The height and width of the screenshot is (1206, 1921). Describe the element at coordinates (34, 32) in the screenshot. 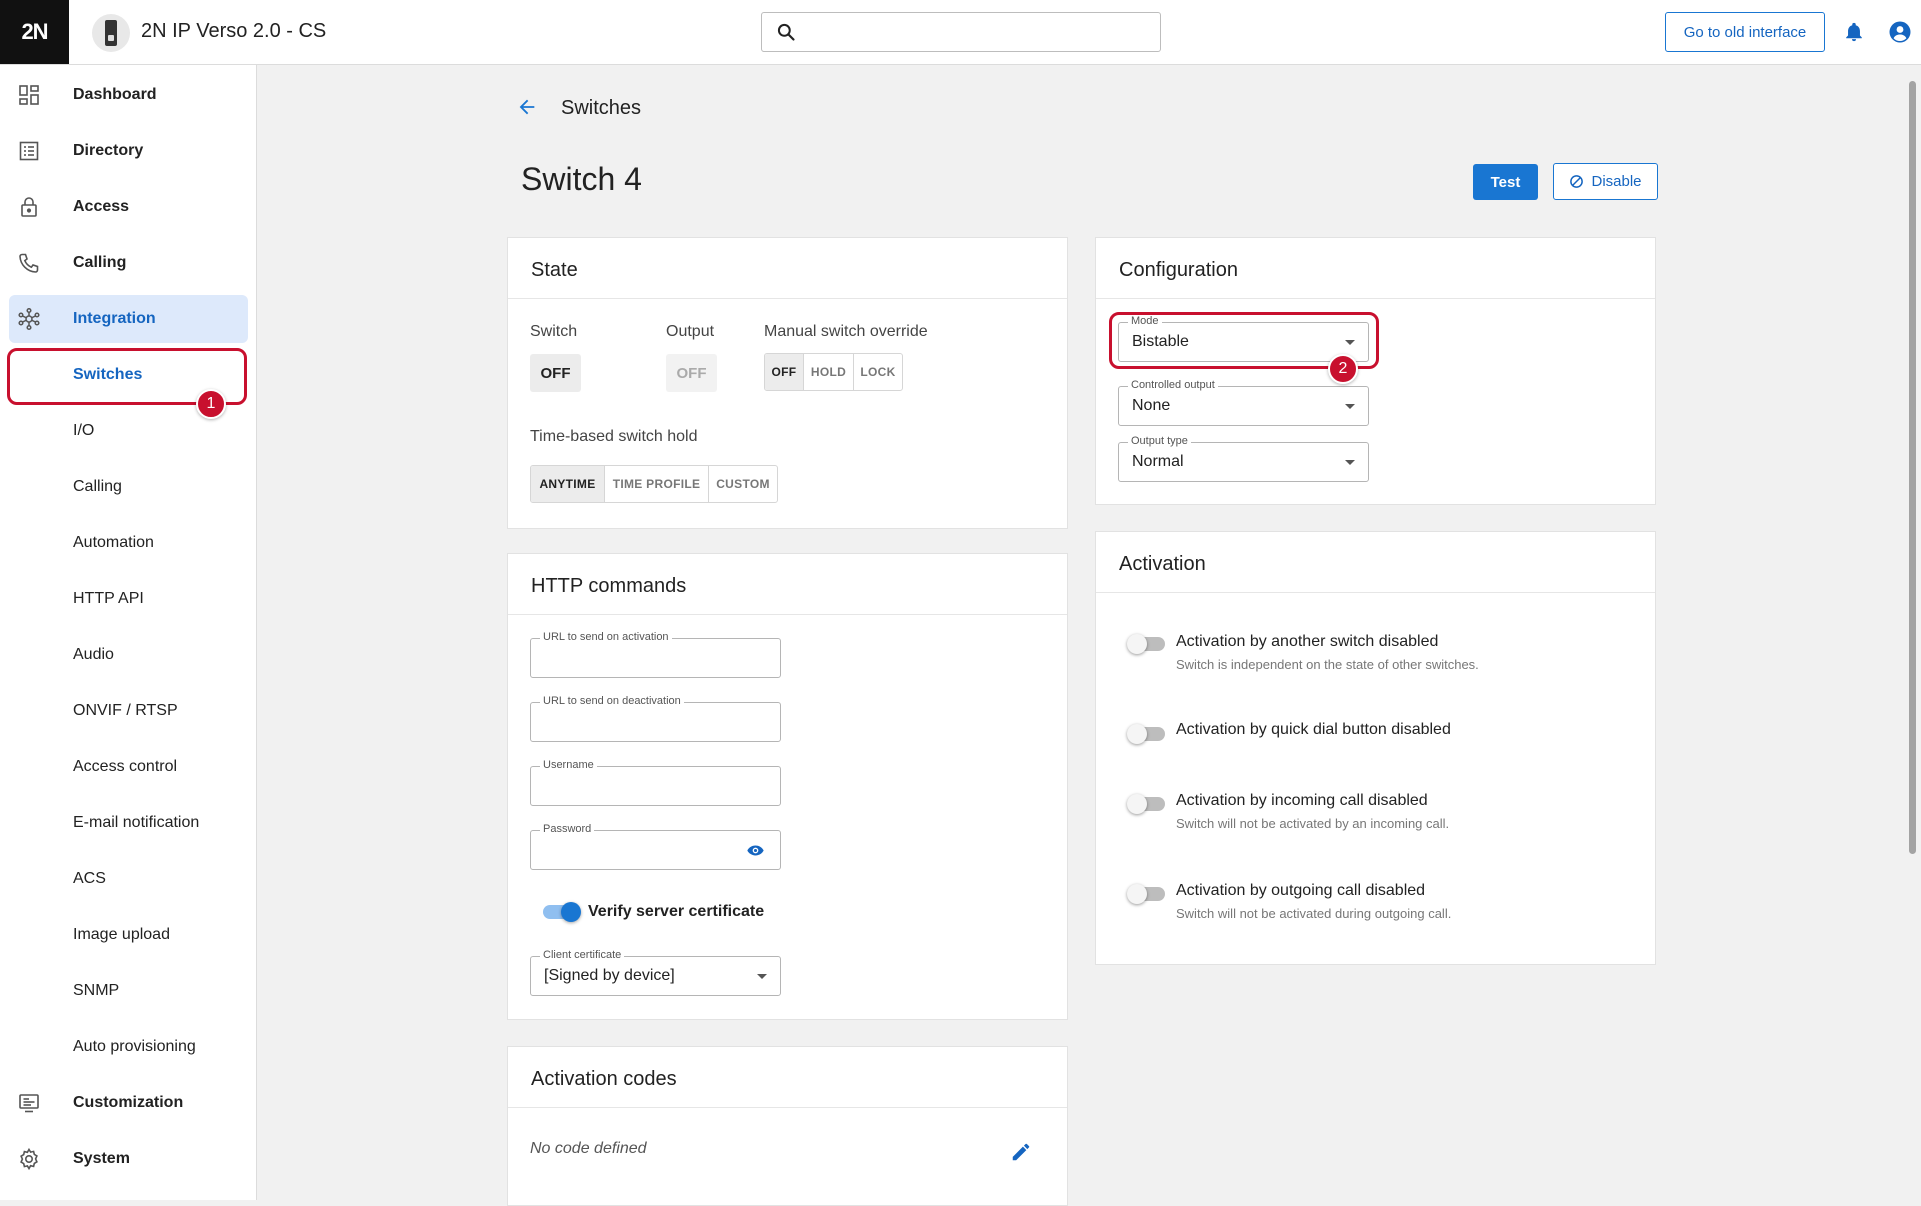

I see `brand-logo: 2N` at that location.